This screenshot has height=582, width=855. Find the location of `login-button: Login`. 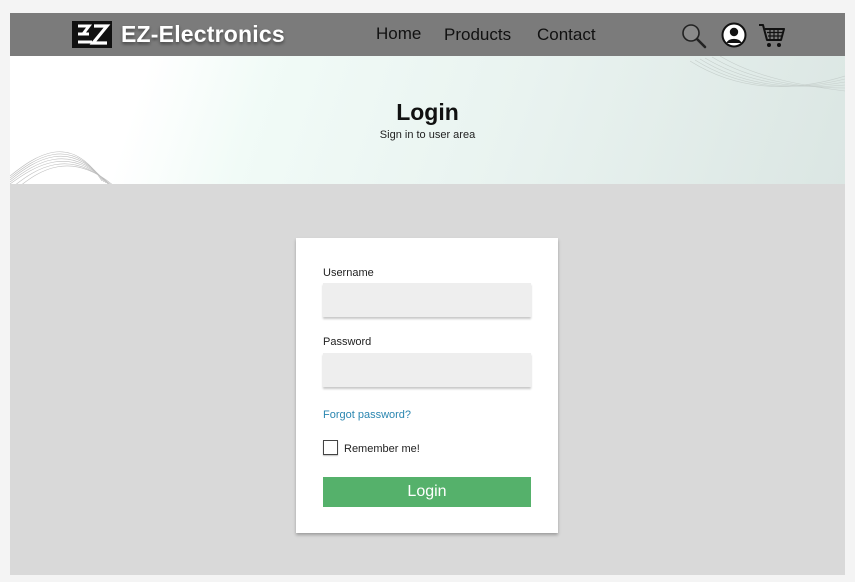

login-button: Login is located at coordinates (427, 492).